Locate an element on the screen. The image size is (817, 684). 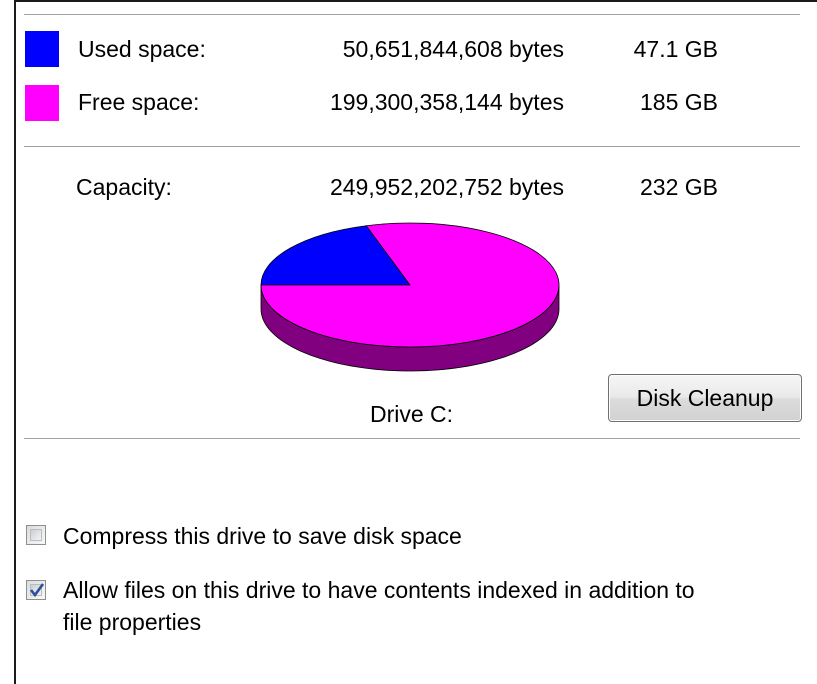
capacity-bytes: 249,952,202,752 bytes is located at coordinates (446, 187).